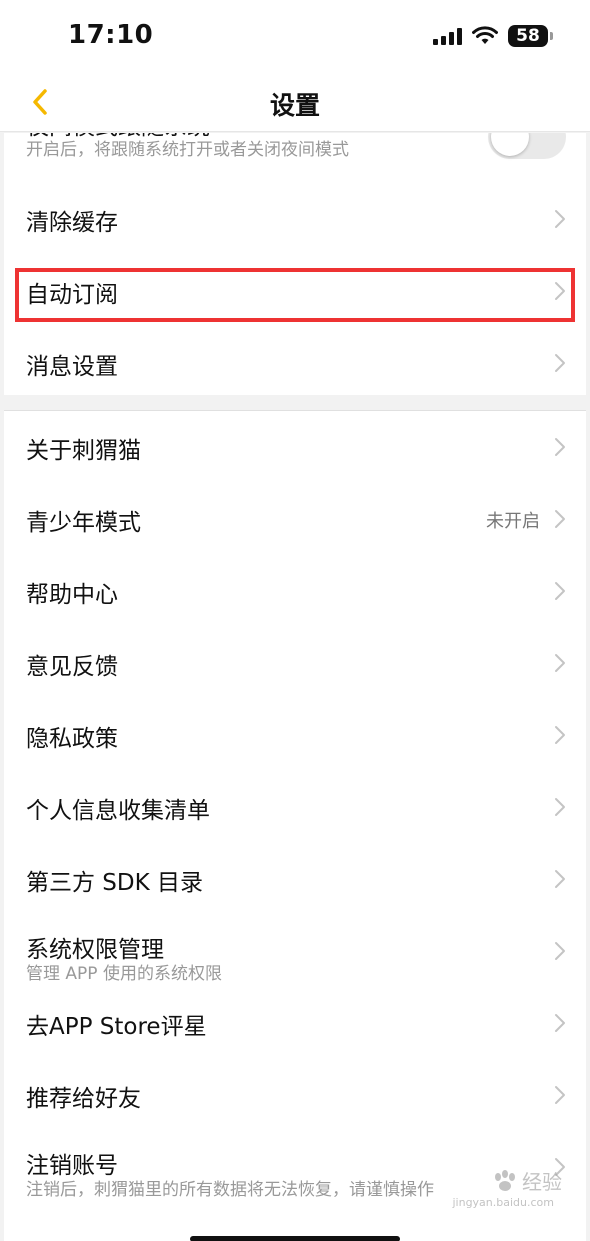  Describe the element at coordinates (83, 523) in the screenshot. I see `youth-mode-label: 青少年模式` at that location.